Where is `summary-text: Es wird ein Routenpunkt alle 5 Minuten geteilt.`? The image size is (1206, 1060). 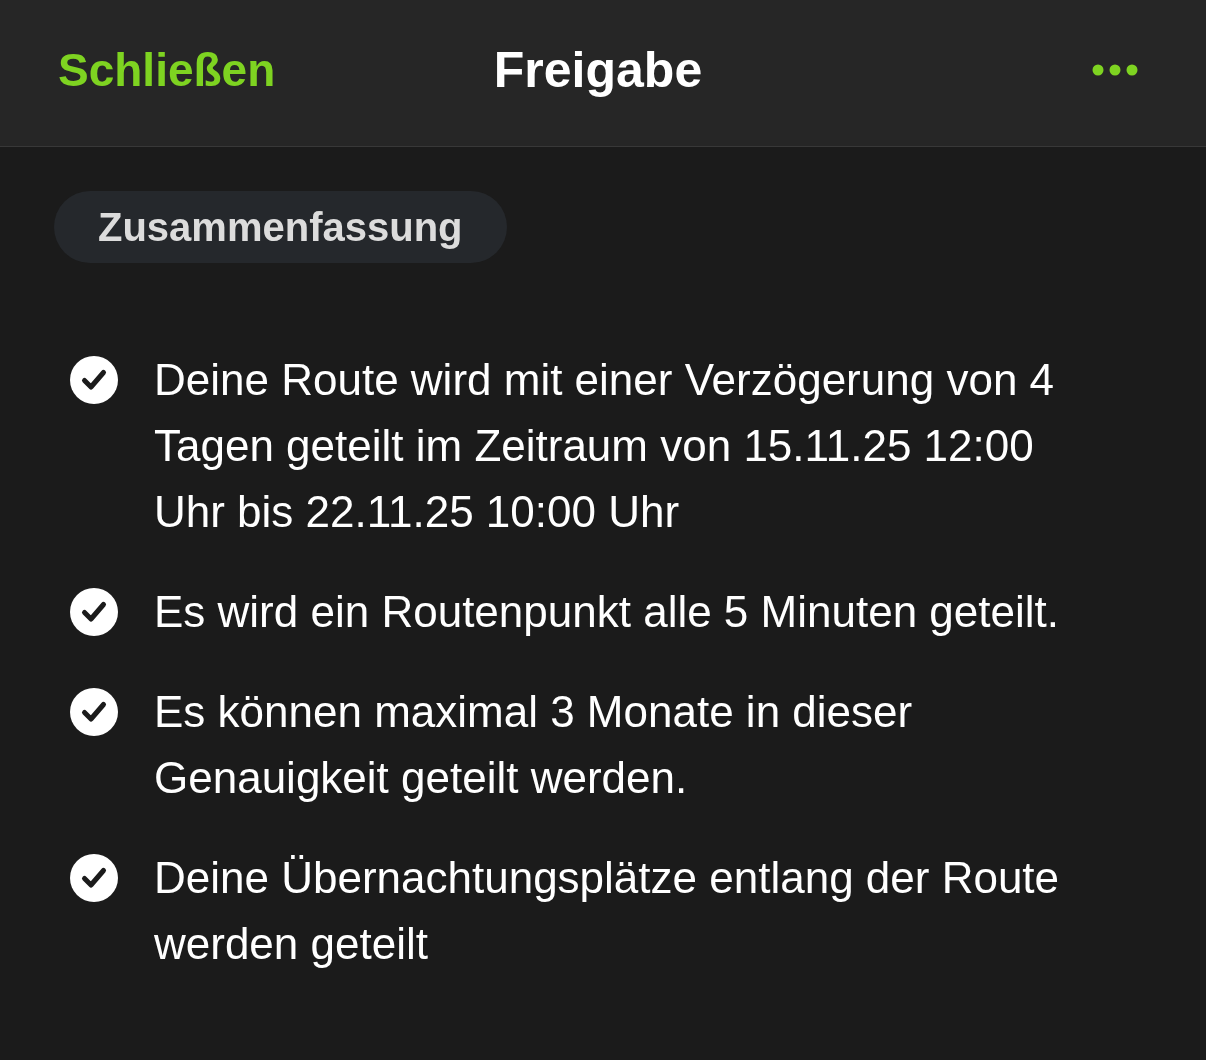
summary-text: Es wird ein Routenpunkt alle 5 Minuten geteilt. is located at coordinates (607, 612).